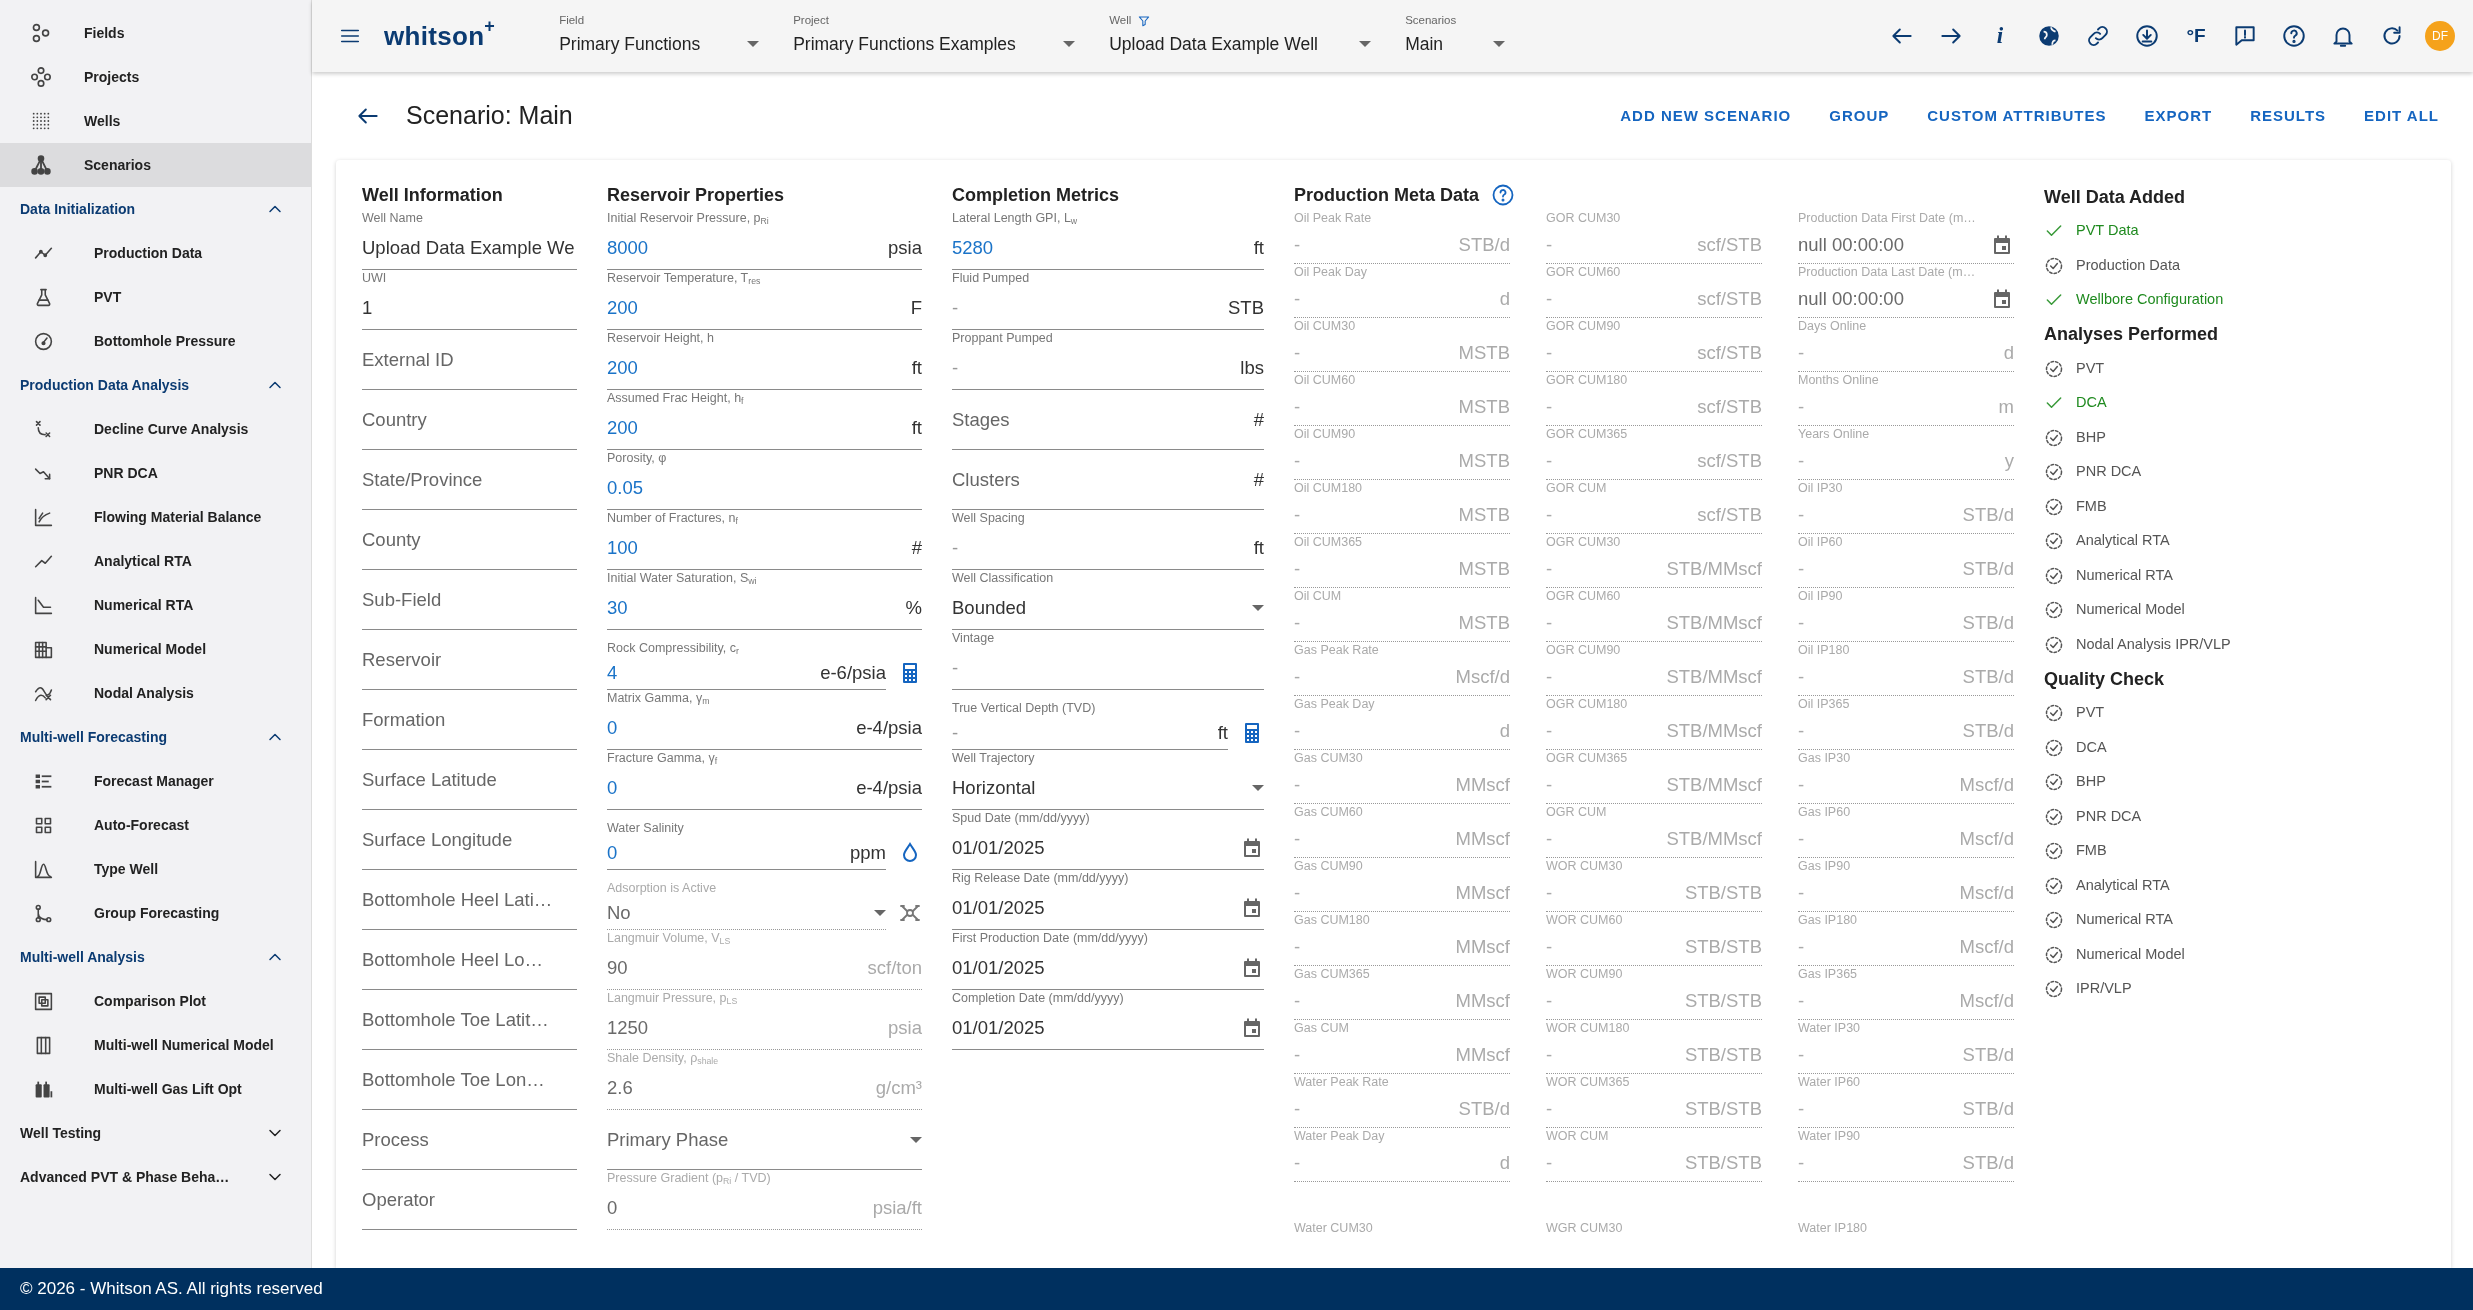  I want to click on caret-icon, so click(1258, 607).